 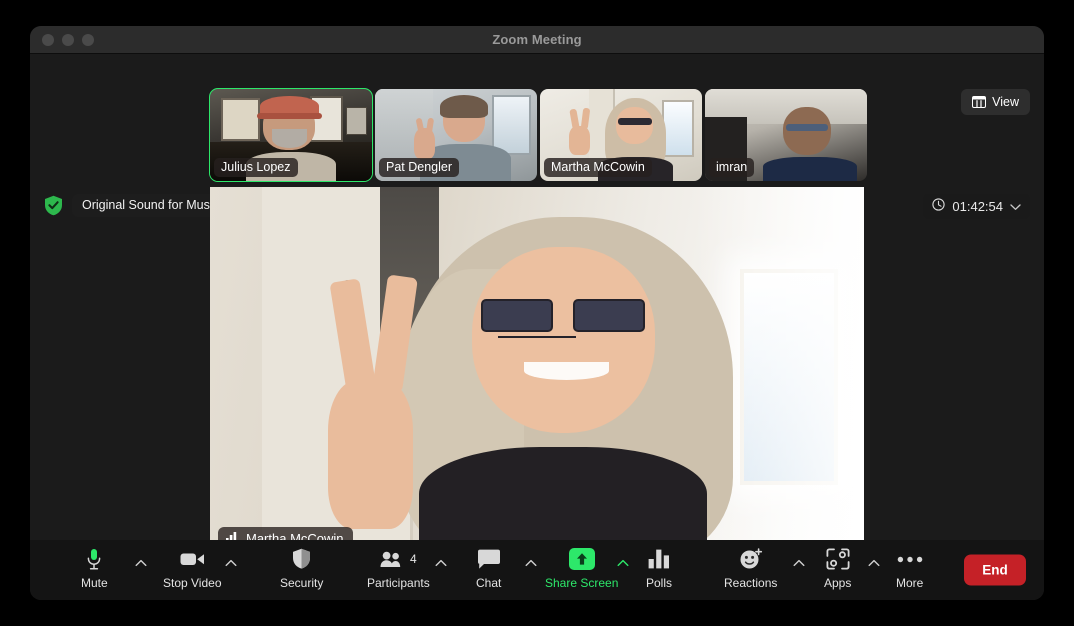 I want to click on mute-options-caret, so click(x=141, y=563).